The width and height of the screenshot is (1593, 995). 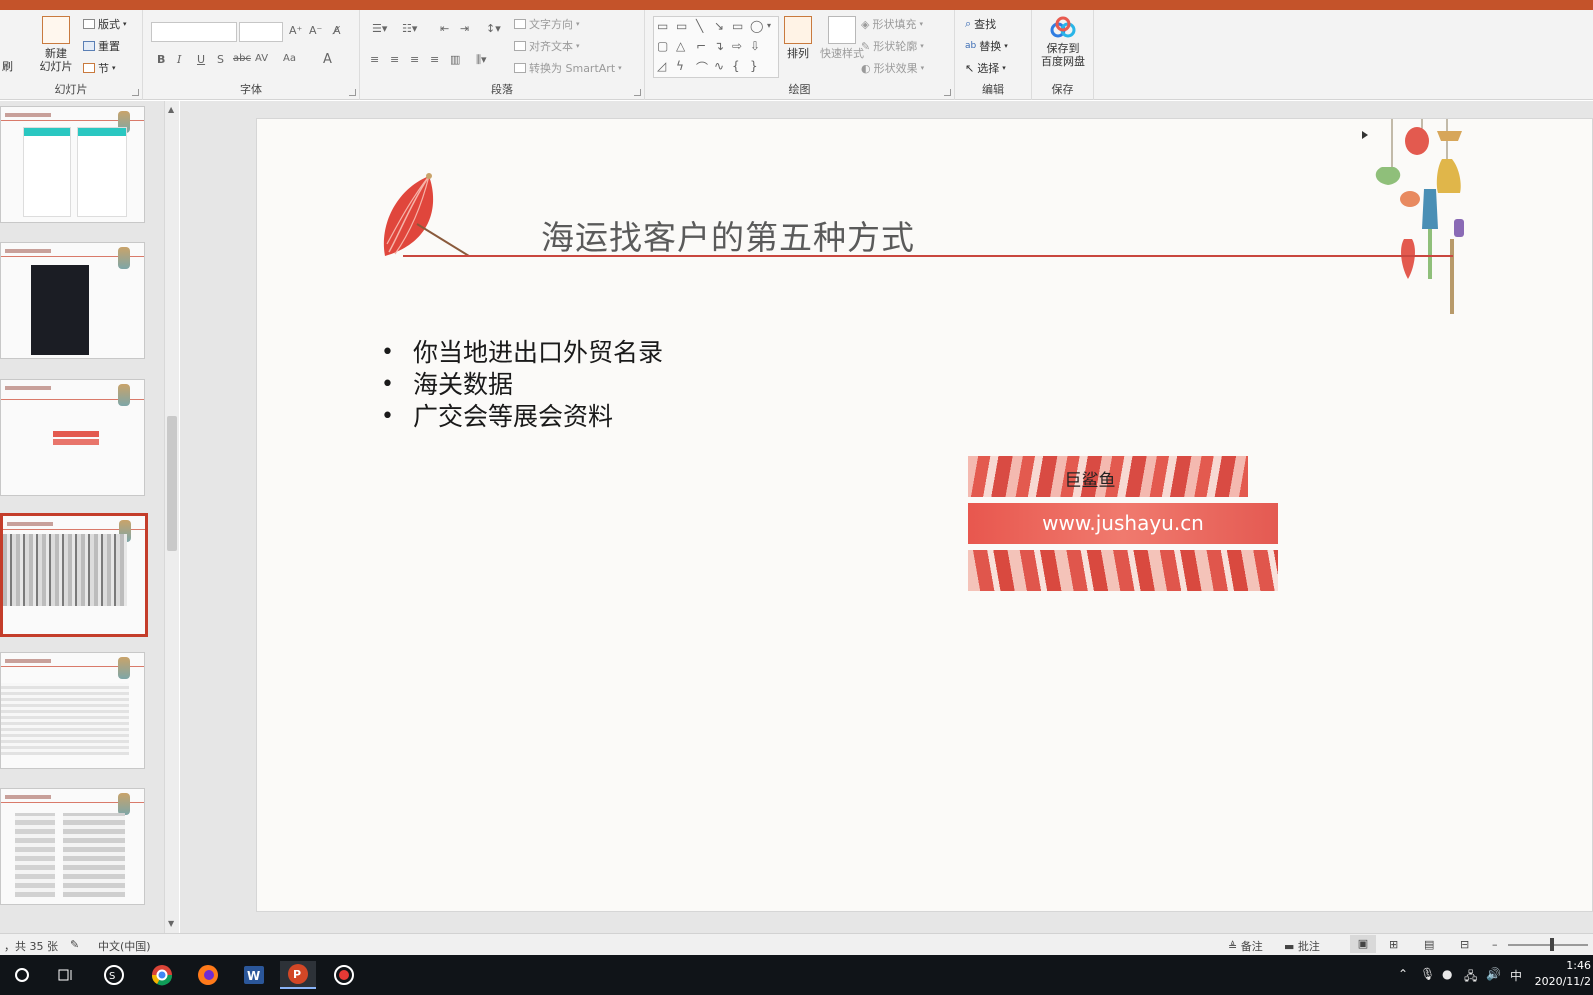 What do you see at coordinates (892, 46) in the screenshot?
I see `shape-outline-button: ✎ 形状轮廓 ▾` at bounding box center [892, 46].